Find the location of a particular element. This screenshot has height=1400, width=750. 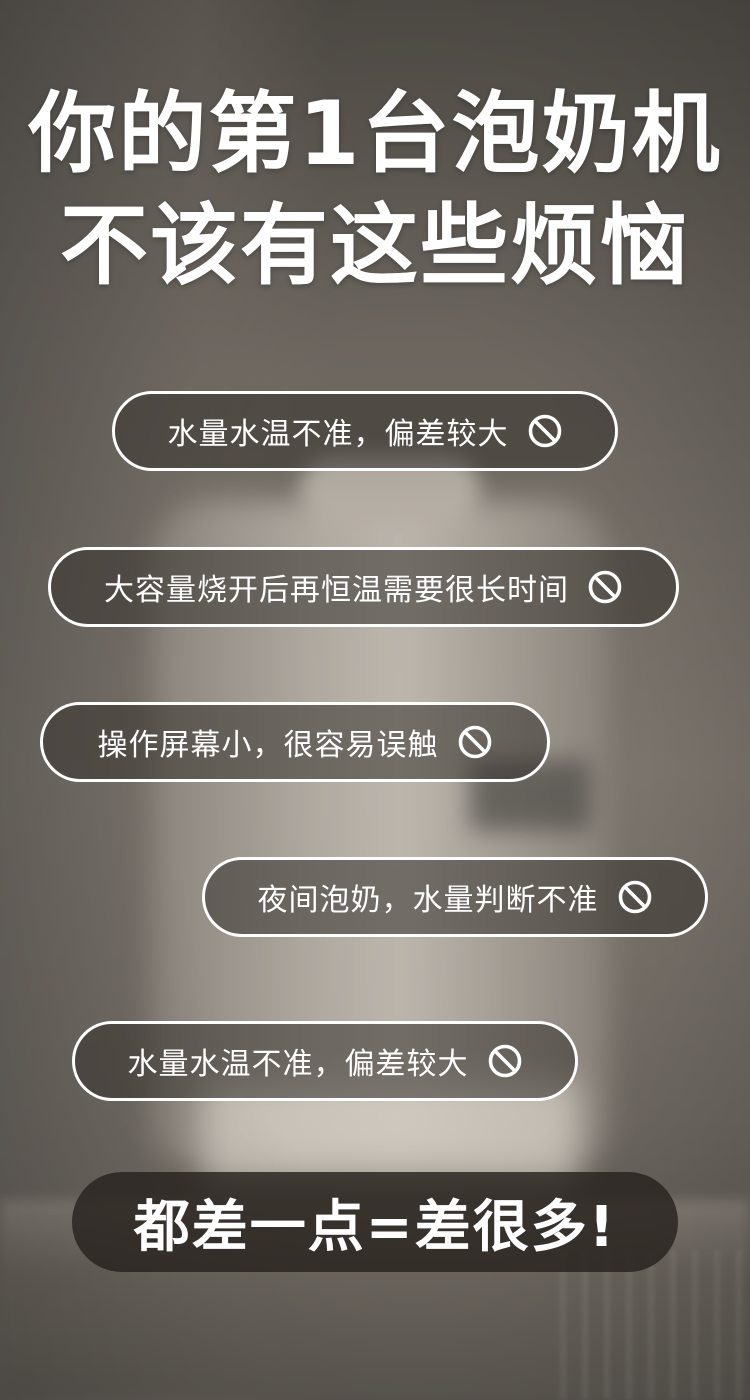

pain-point-text: 大容量烧开后再恒温需要很长时间 is located at coordinates (336, 590).